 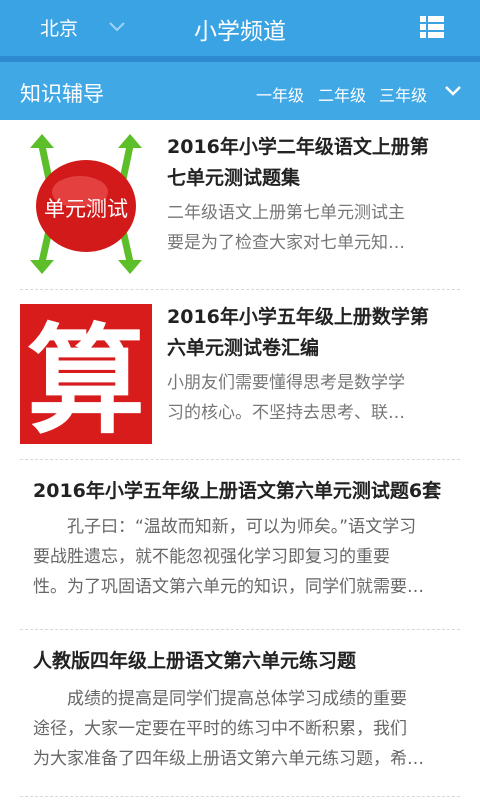 What do you see at coordinates (298, 333) in the screenshot?
I see `article-title: 2016年小学五年级上册数学第 六单元测试卷汇编` at bounding box center [298, 333].